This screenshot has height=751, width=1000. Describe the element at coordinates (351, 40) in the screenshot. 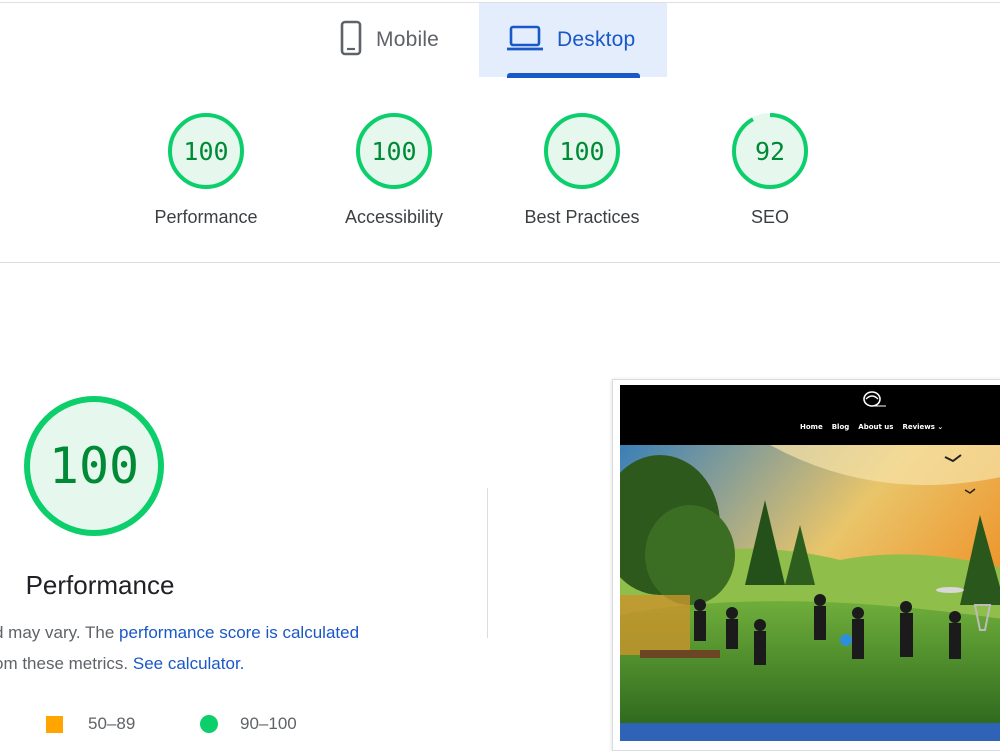

I see `phone-icon` at that location.